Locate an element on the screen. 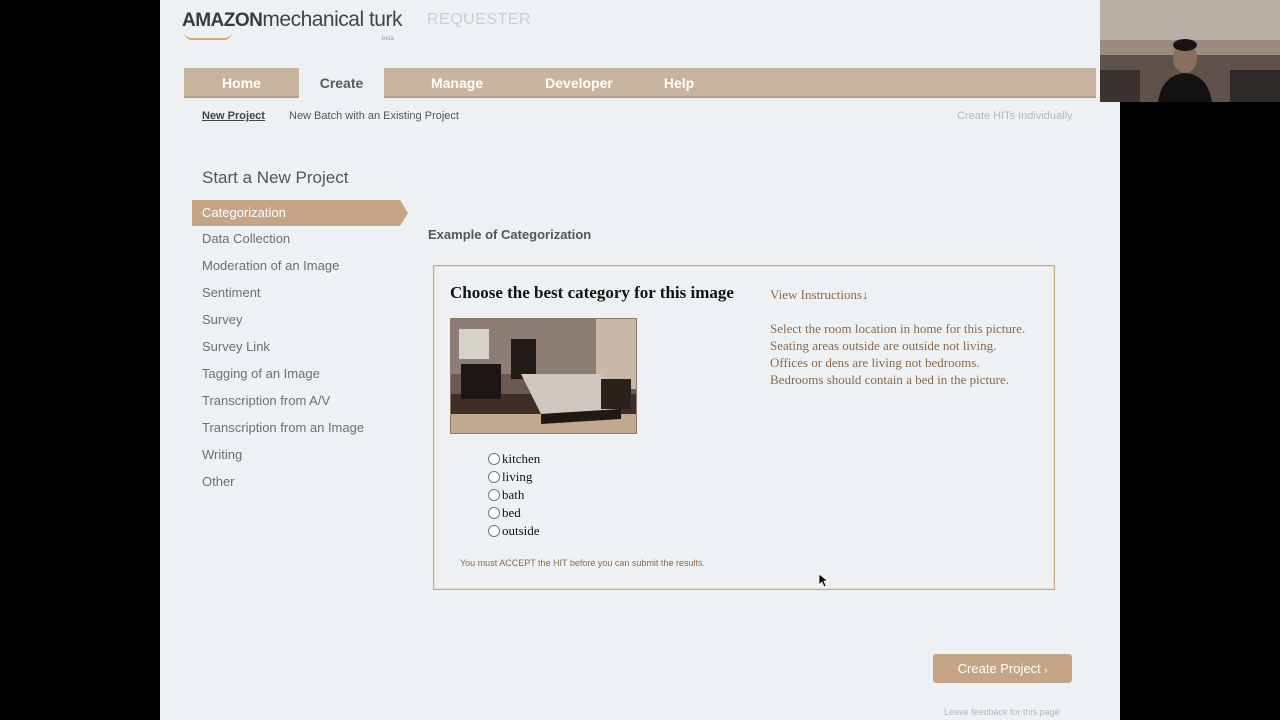  sidebar-item-survey: Survey is located at coordinates (283, 325).